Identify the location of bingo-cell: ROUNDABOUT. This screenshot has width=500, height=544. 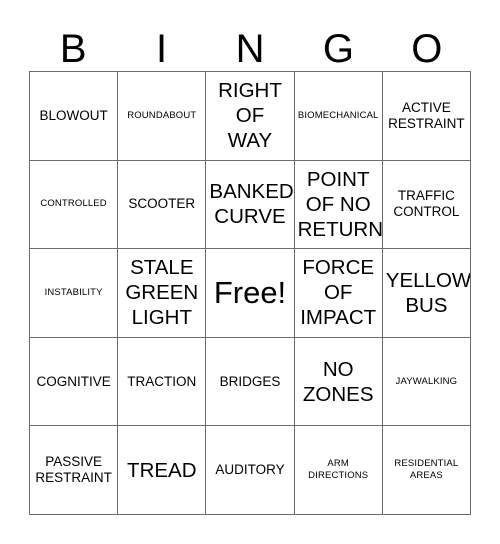
(162, 116).